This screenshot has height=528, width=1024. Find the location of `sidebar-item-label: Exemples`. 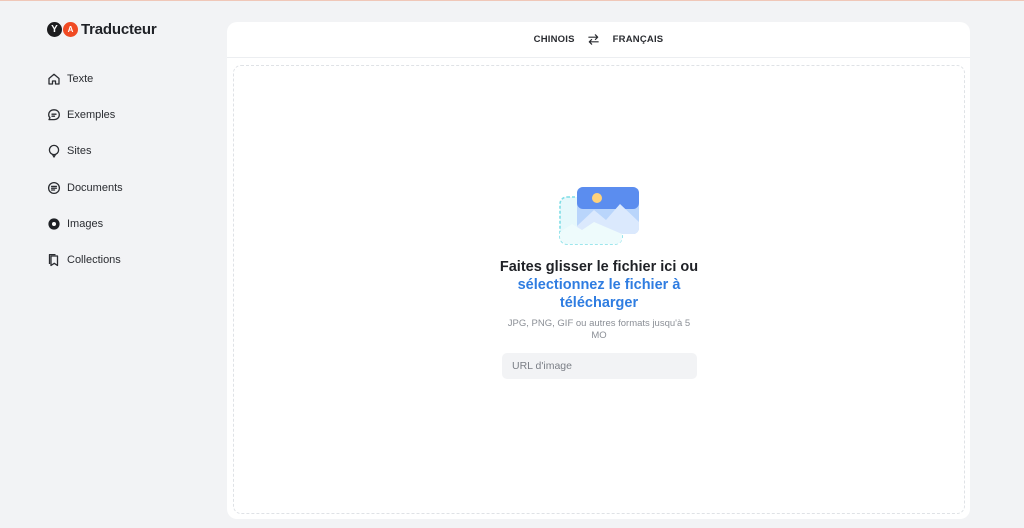

sidebar-item-label: Exemples is located at coordinates (91, 115).